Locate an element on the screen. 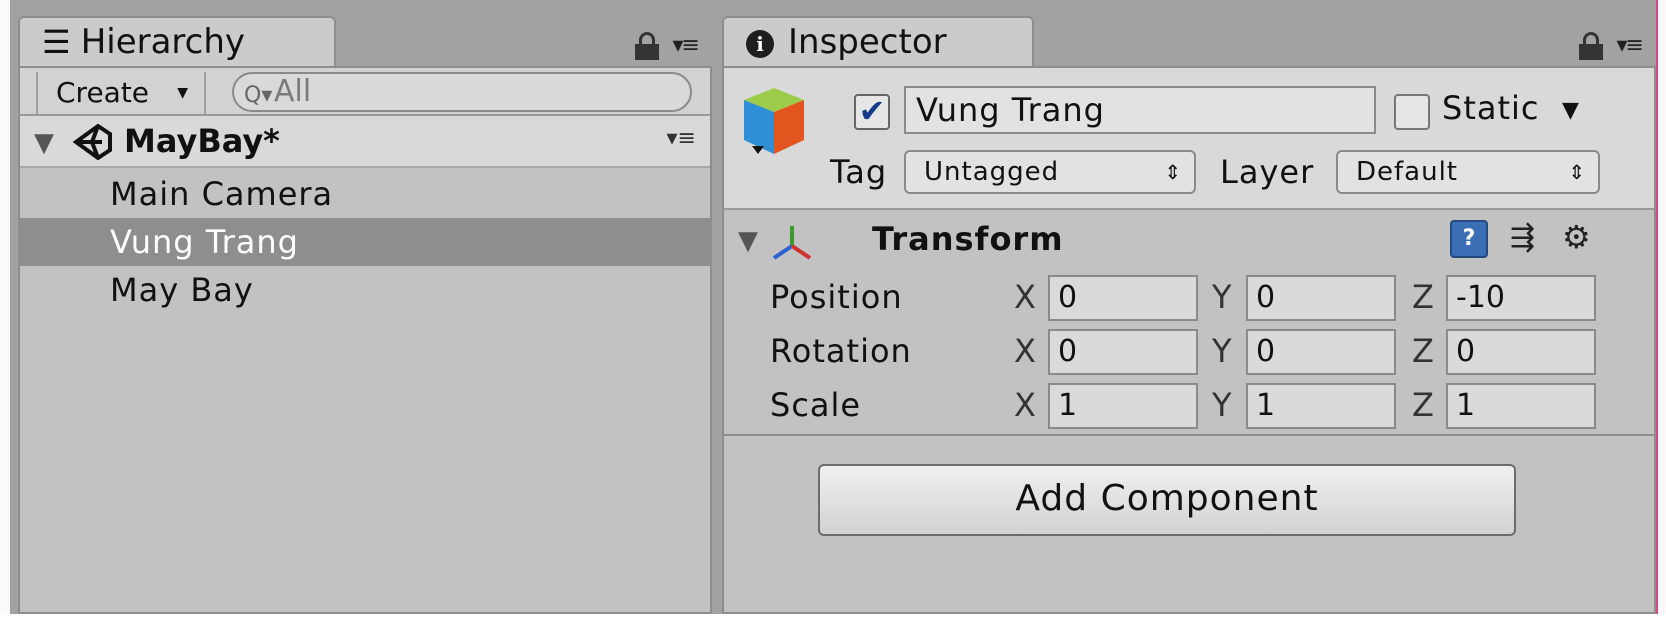 The width and height of the screenshot is (1666, 626). scene-name: MayBay* is located at coordinates (202, 141).